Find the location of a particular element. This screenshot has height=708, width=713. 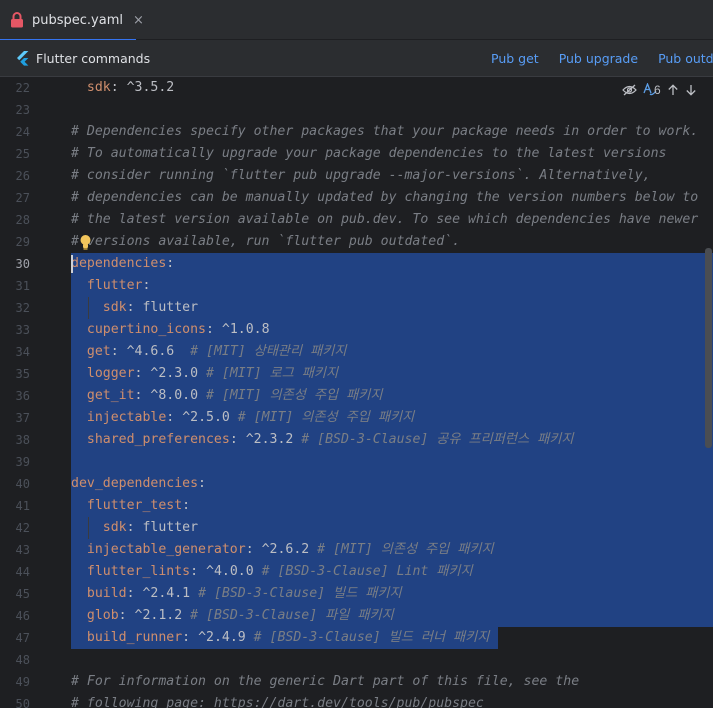

vertical-scrollbar is located at coordinates (708, 348).